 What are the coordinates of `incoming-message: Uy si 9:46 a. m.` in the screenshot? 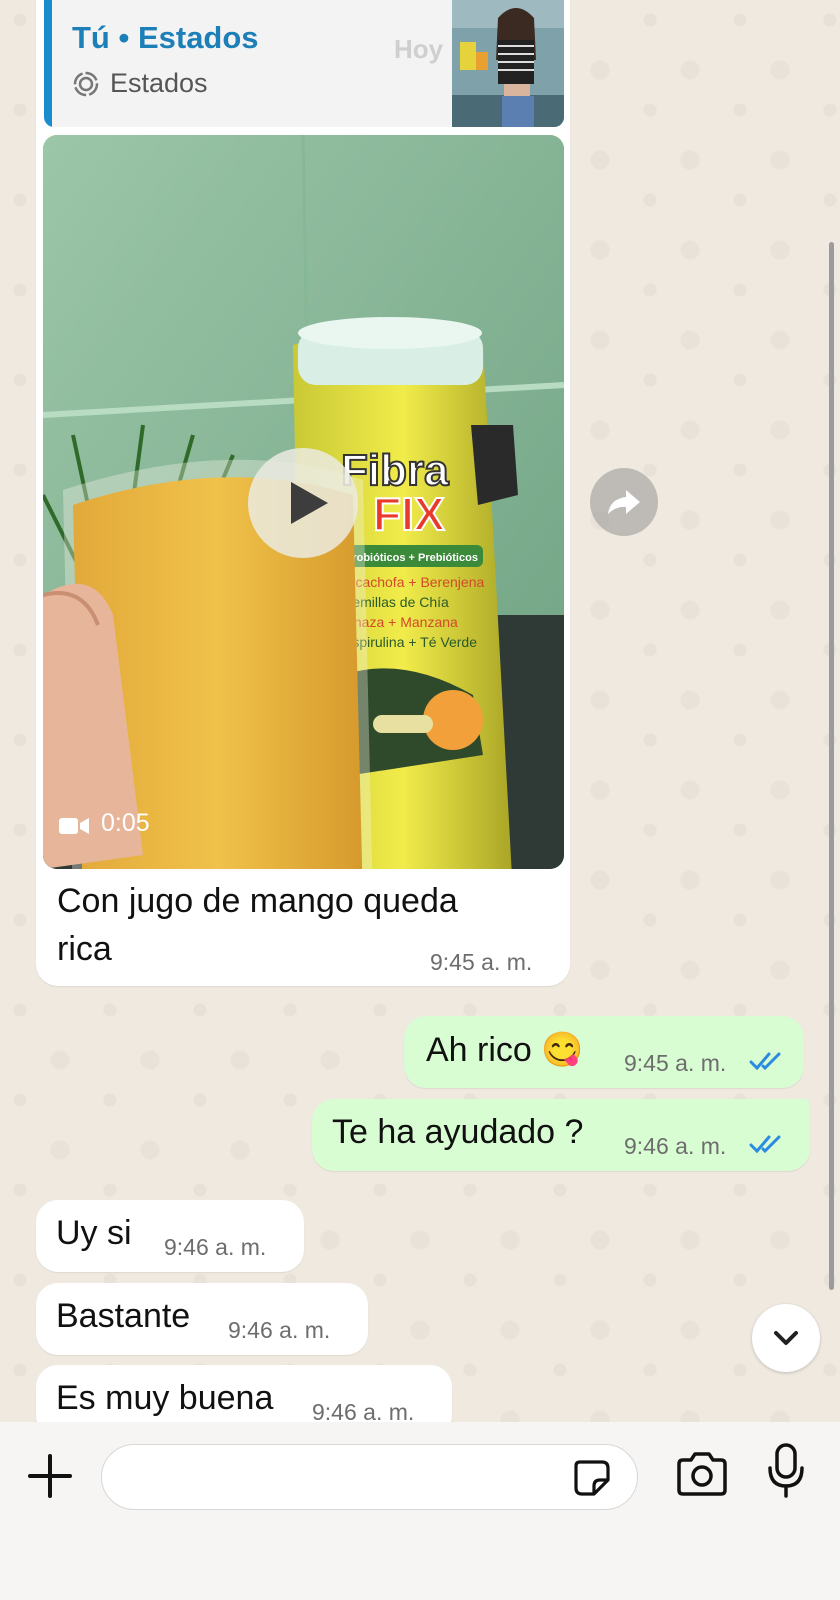 It's located at (170, 1236).